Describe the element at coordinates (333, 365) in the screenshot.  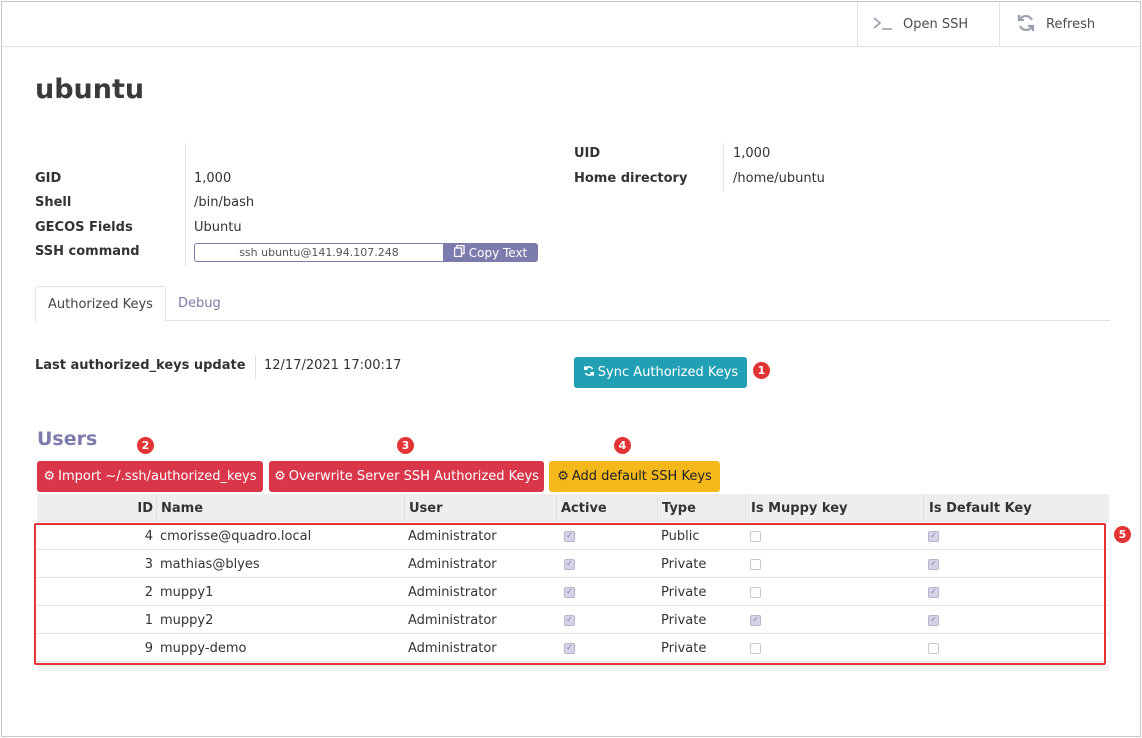
I see `last-update-value: 12/17/2021 17:00:17` at that location.